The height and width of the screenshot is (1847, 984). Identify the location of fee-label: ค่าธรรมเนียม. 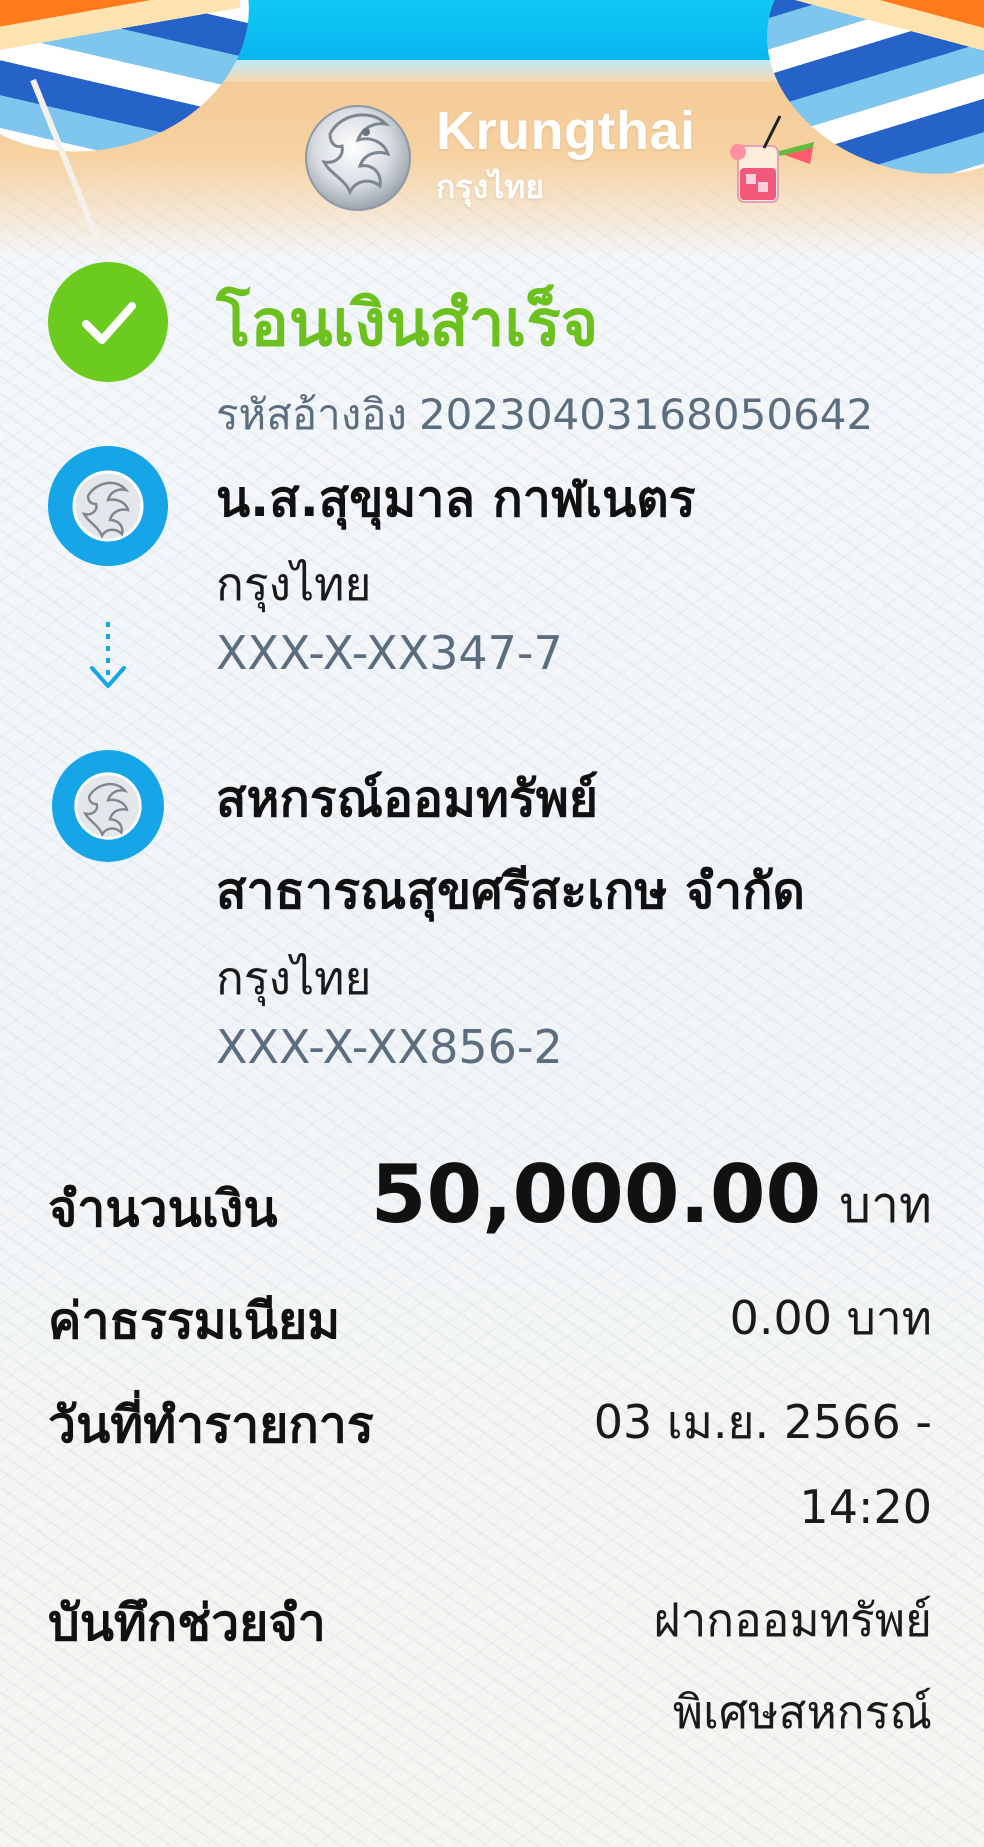
(194, 1321).